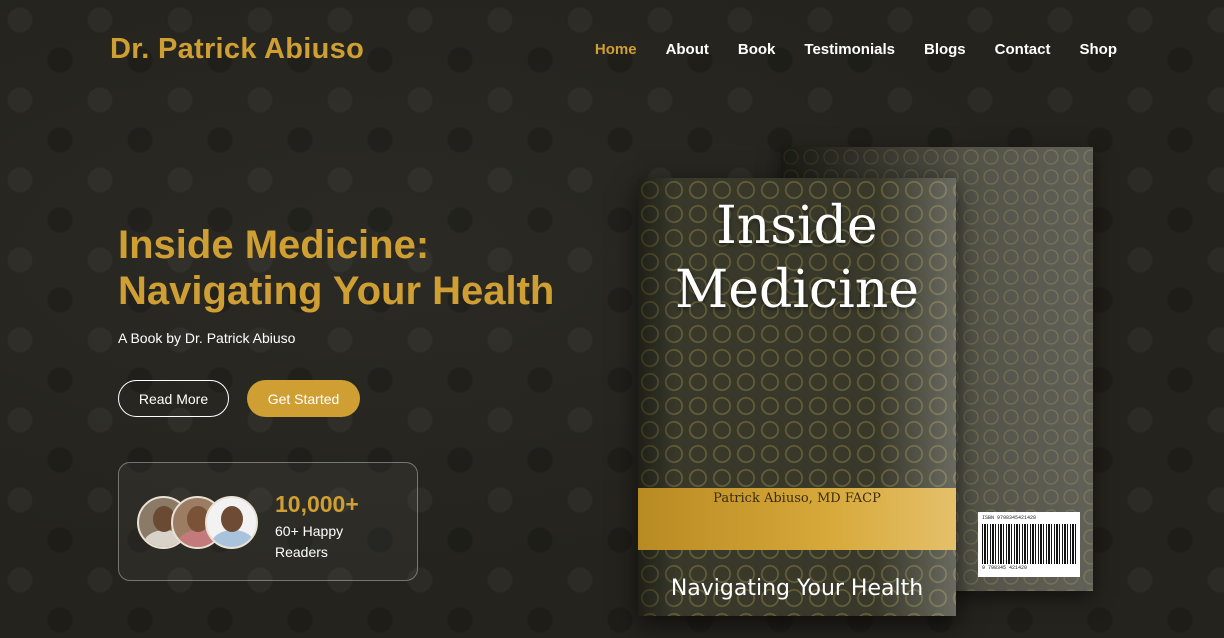  Describe the element at coordinates (274, 245) in the screenshot. I see `hero-title-line1: Inside Medicine:` at that location.